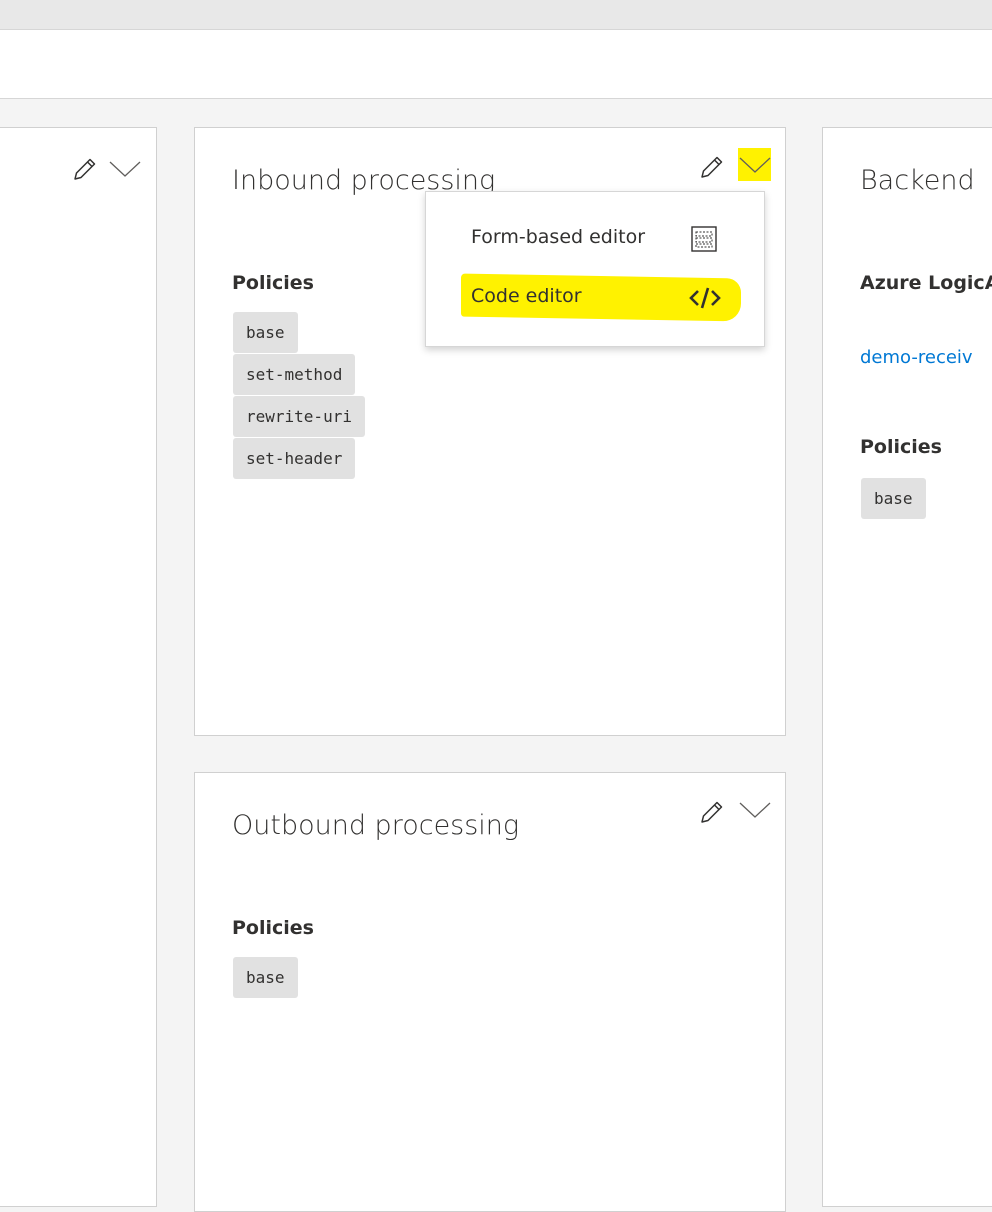  Describe the element at coordinates (558, 237) in the screenshot. I see `menu-item-label: Form-based editor` at that location.